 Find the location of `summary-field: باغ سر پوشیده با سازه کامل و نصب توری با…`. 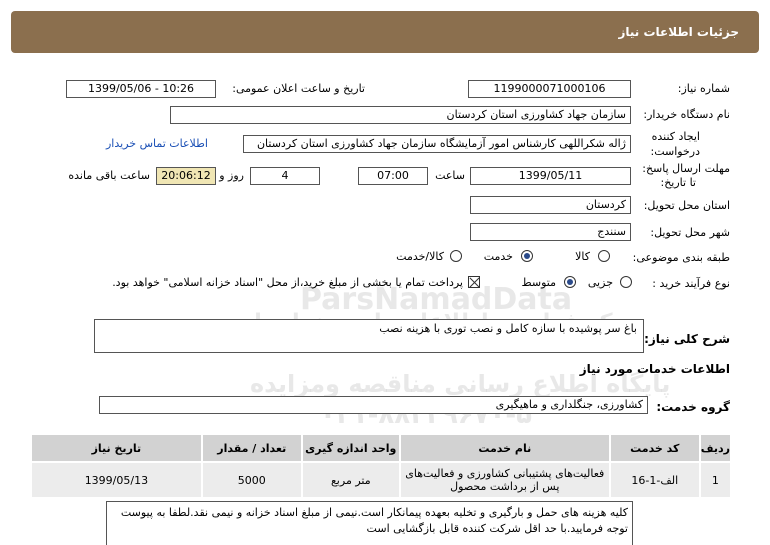

summary-field: باغ سر پوشیده با سازه کامل و نصب توری با… is located at coordinates (369, 336).